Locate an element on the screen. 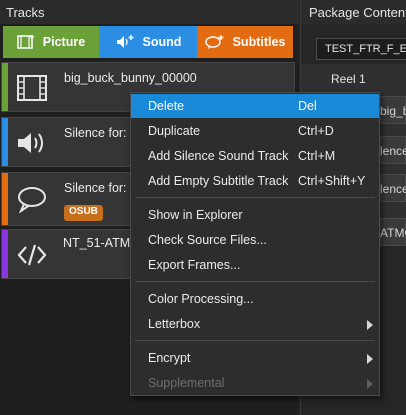  speech-bubble-icon is located at coordinates (32, 199).